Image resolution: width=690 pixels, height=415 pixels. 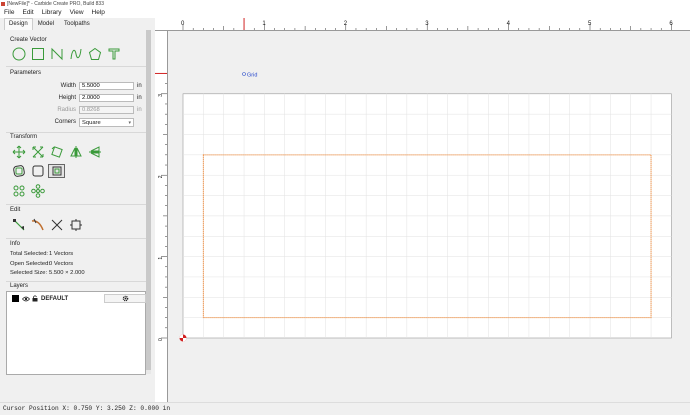 What do you see at coordinates (29, 254) in the screenshot?
I see `total-selected-label: Total Selected:` at bounding box center [29, 254].